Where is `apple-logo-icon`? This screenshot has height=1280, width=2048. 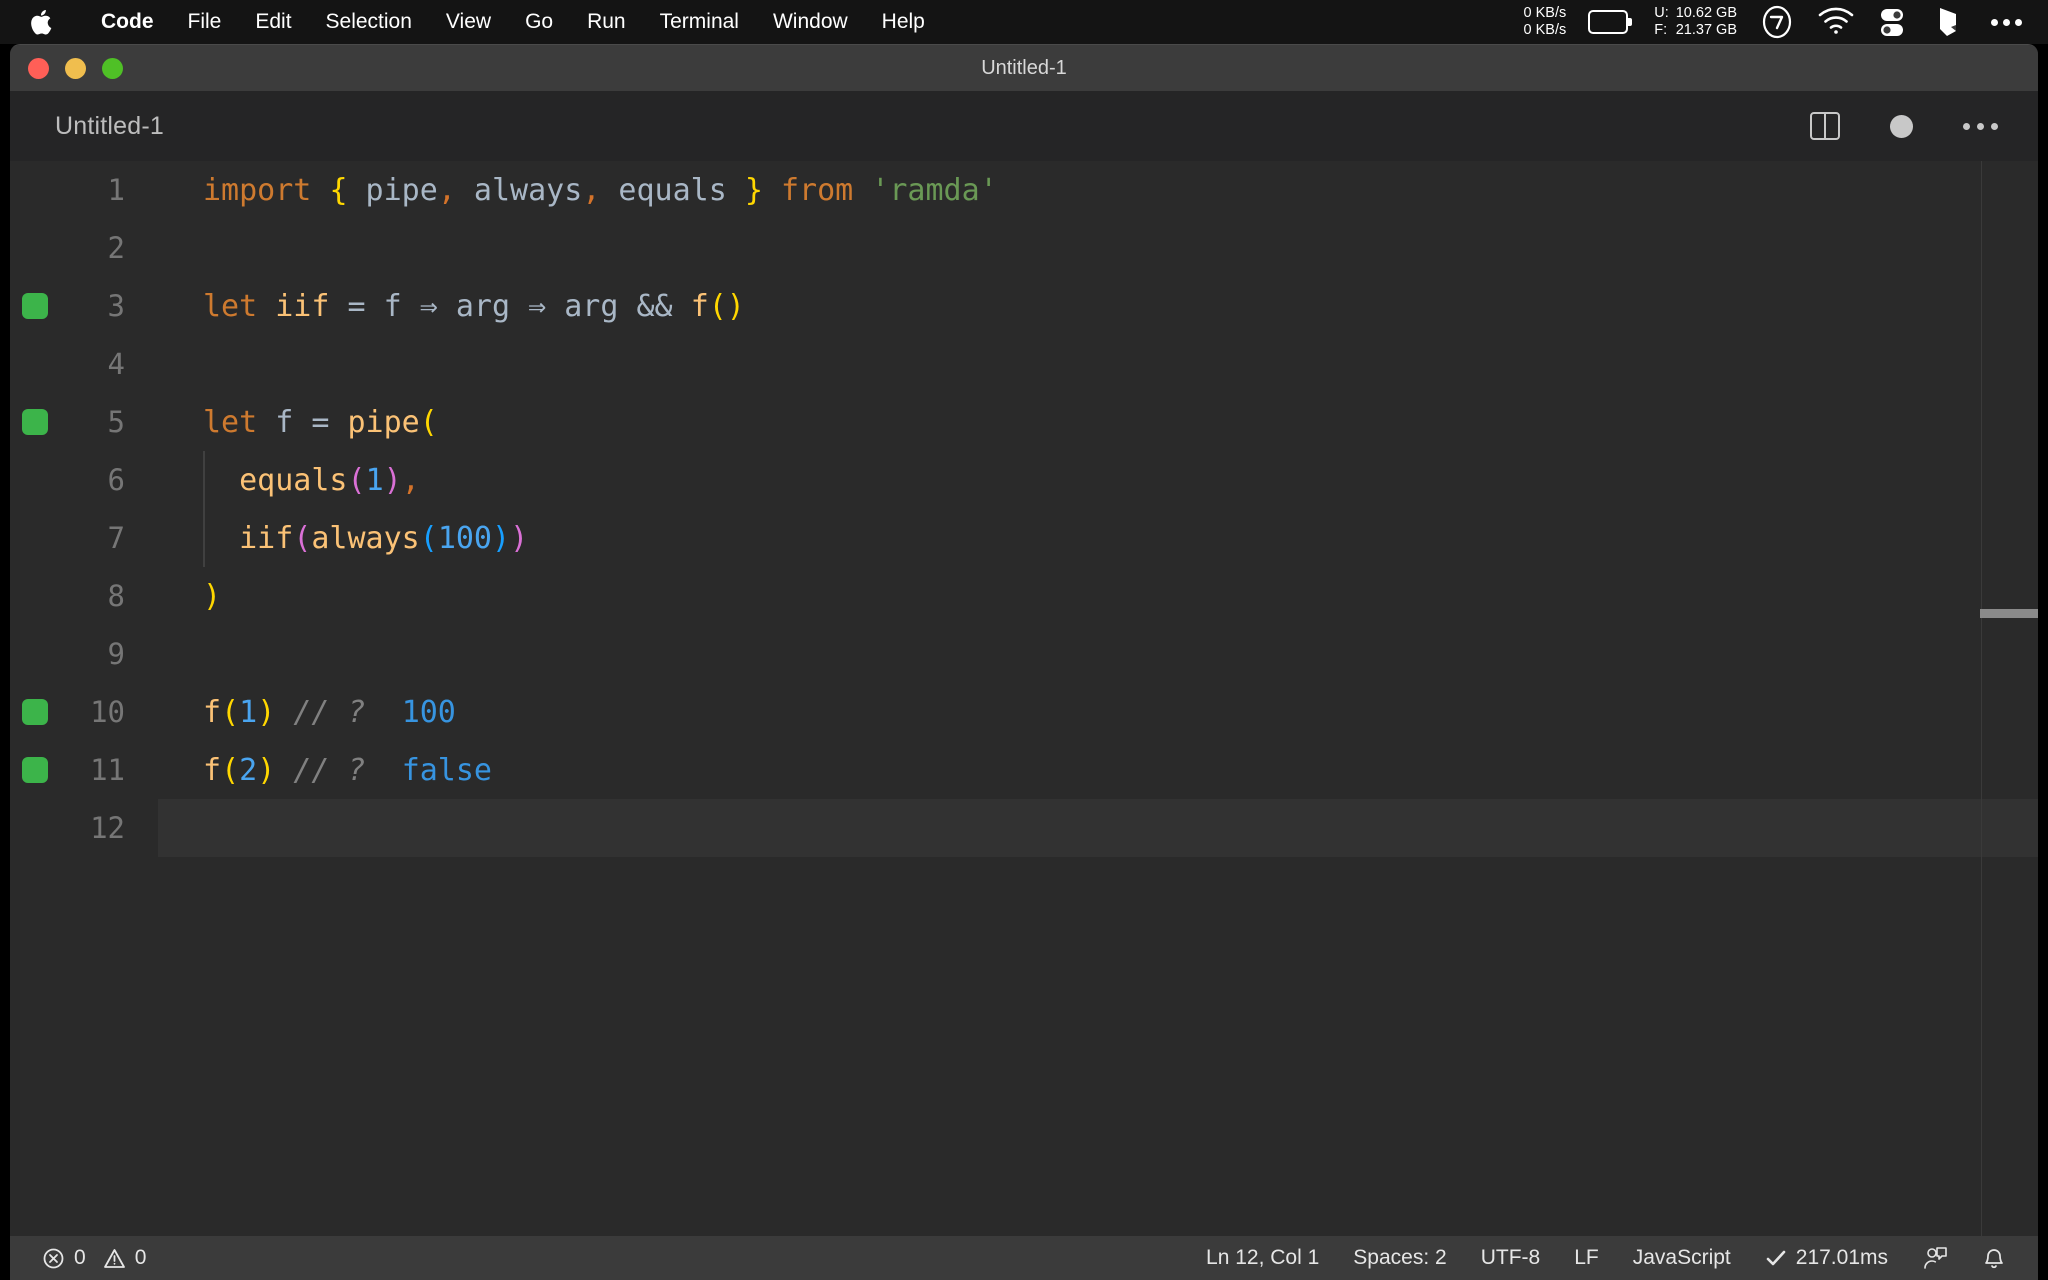
apple-logo-icon is located at coordinates (41, 22).